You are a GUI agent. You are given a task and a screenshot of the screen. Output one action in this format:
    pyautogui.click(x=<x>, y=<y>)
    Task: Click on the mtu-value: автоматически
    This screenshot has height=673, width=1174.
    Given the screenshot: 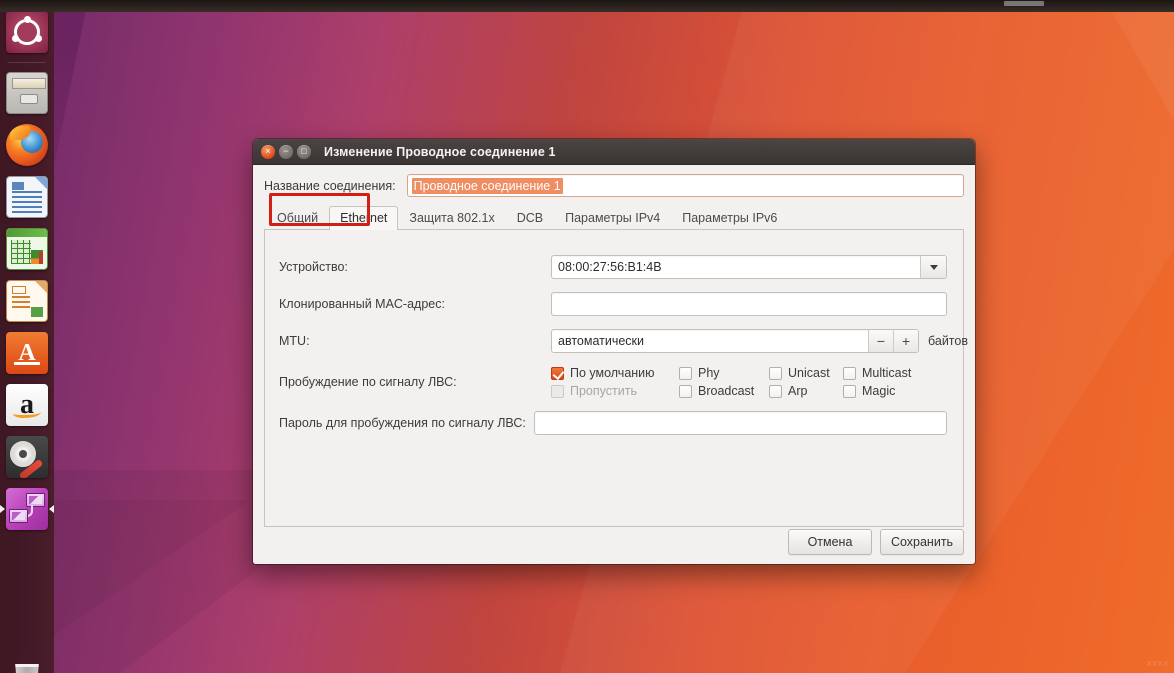 What is the action you would take?
    pyautogui.click(x=710, y=341)
    